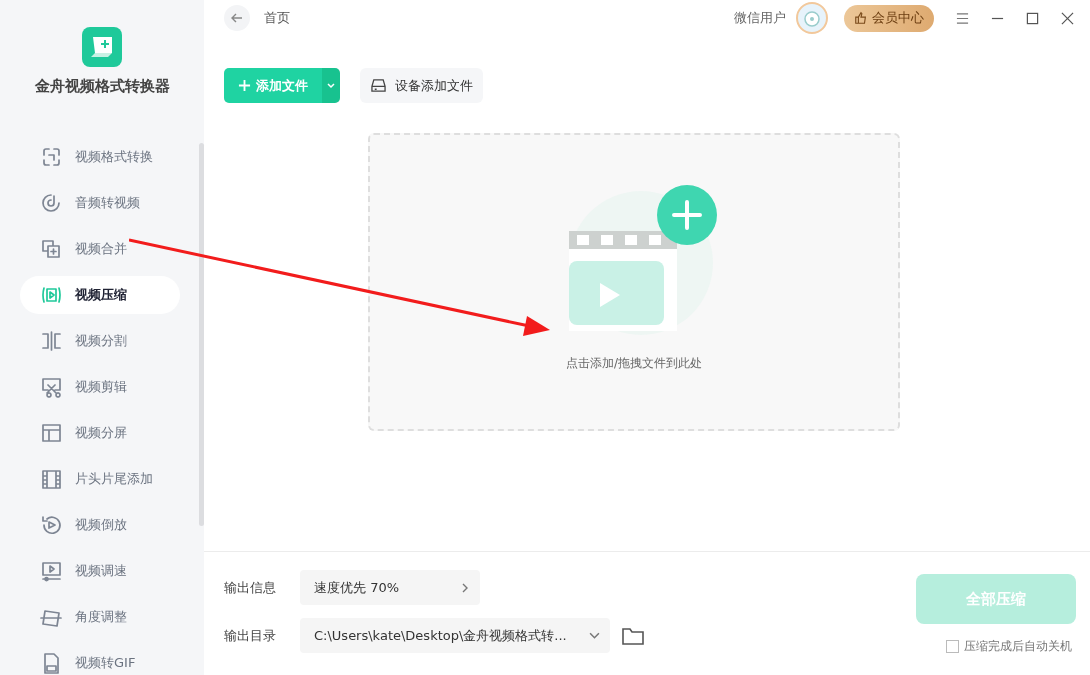  I want to click on checkbox, so click(952, 646).